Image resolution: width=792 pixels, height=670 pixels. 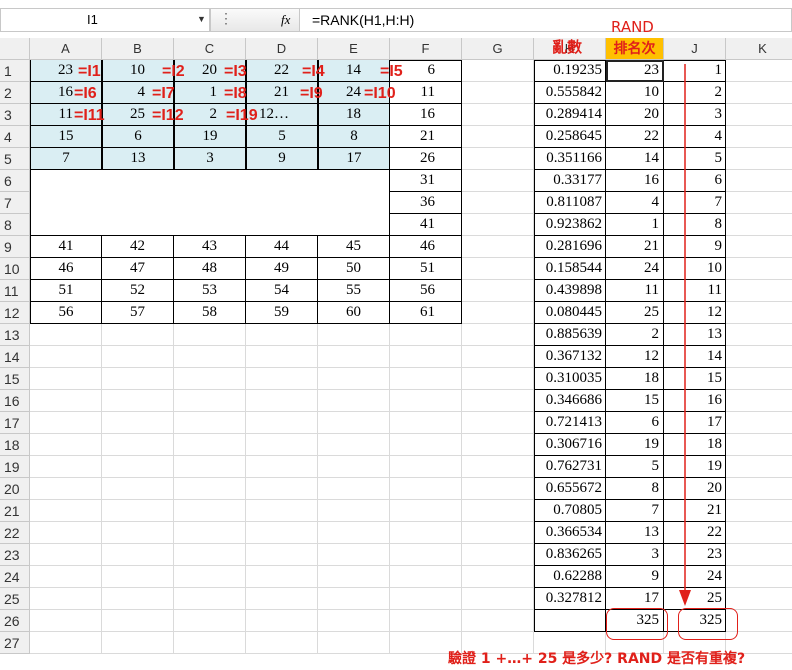 What do you see at coordinates (635, 357) in the screenshot?
I see `cell-rank: 12` at bounding box center [635, 357].